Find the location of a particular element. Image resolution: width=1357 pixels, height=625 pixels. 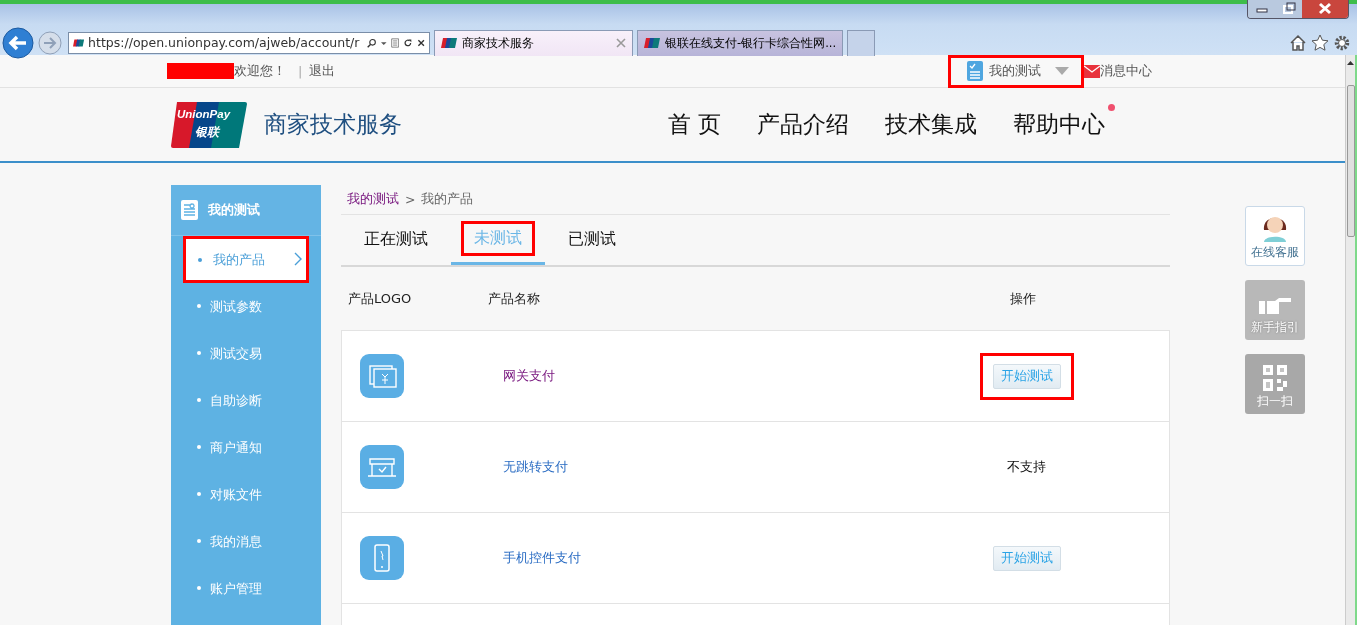

nav-link: 首 页 is located at coordinates (694, 124).